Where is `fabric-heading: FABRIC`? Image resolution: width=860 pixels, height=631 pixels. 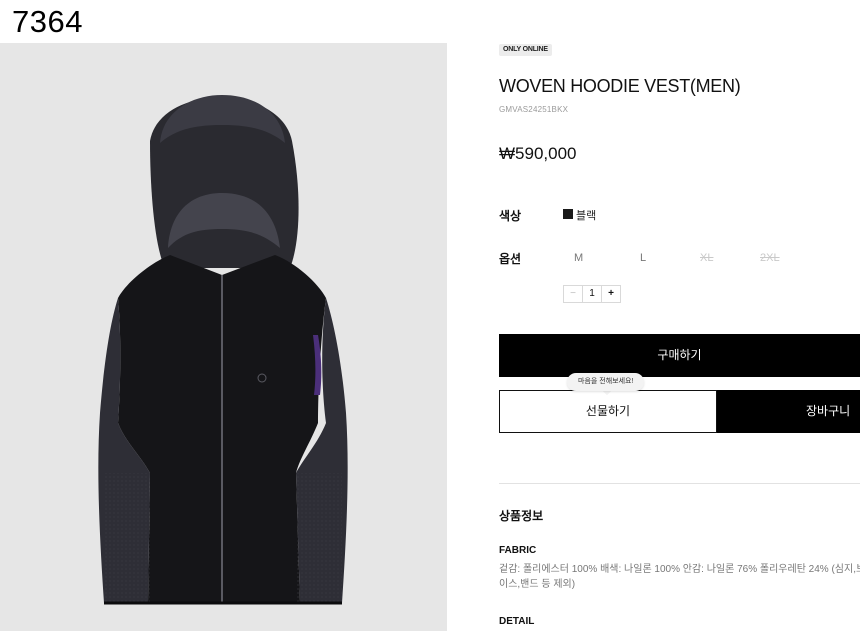
fabric-heading: FABRIC is located at coordinates (518, 550).